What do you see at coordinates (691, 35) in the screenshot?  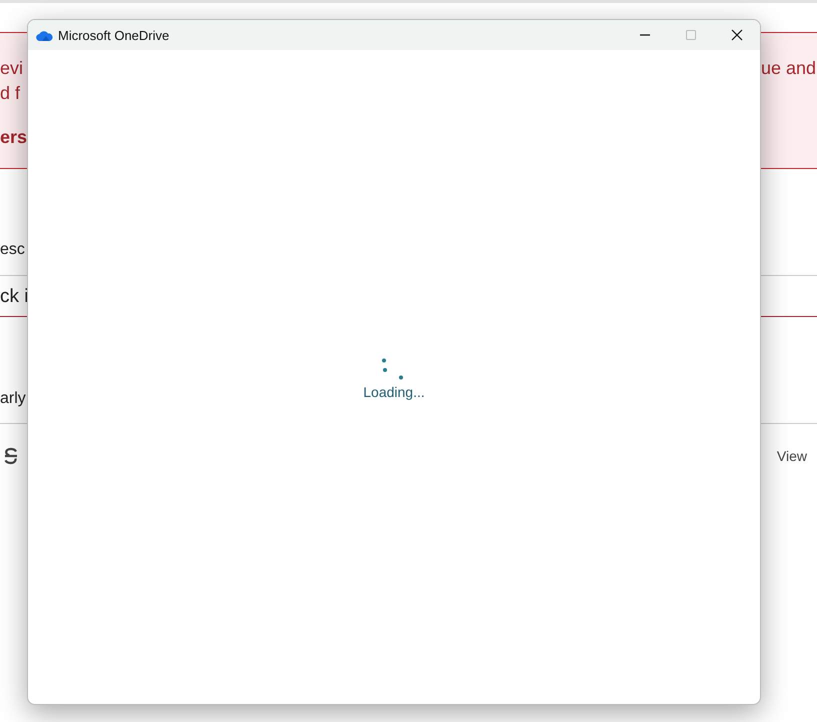 I see `maximize-icon` at bounding box center [691, 35].